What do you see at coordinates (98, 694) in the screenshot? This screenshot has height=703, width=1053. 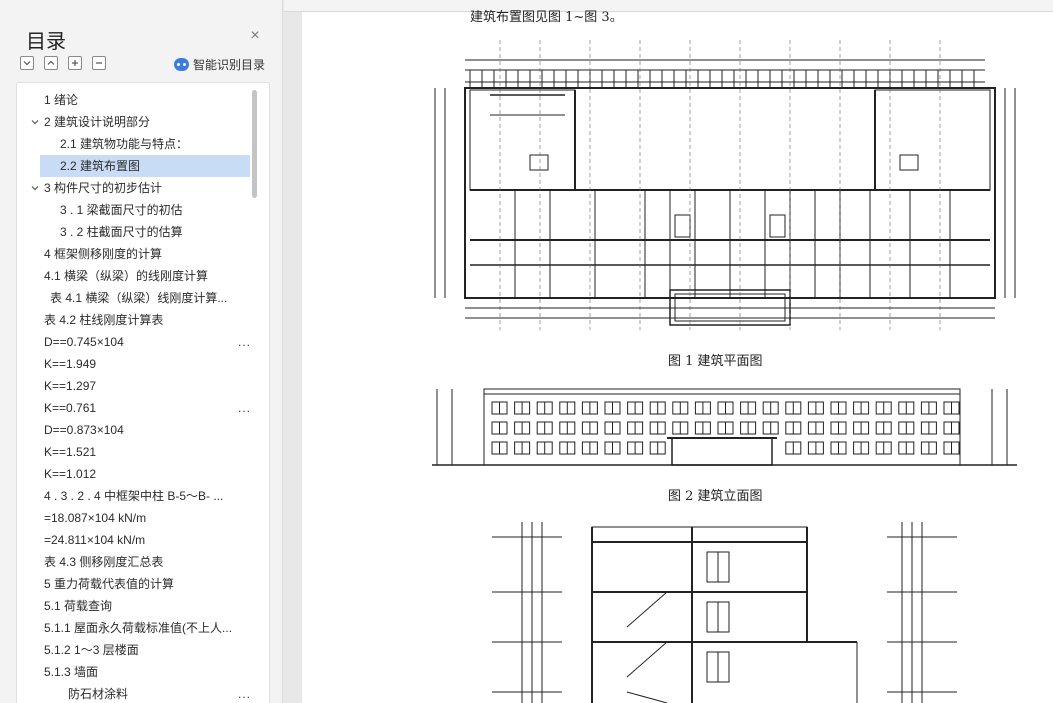 I see `toc-item-label: 防石材涂料` at bounding box center [98, 694].